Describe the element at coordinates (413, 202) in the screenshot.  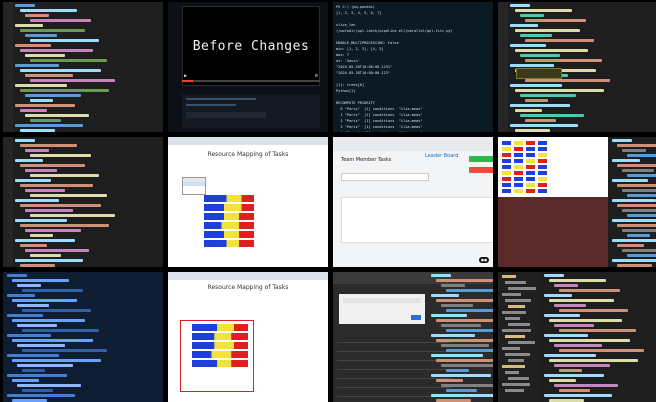
I see `tile-web-app: Team Member Tasks Leader Board ●●` at that location.